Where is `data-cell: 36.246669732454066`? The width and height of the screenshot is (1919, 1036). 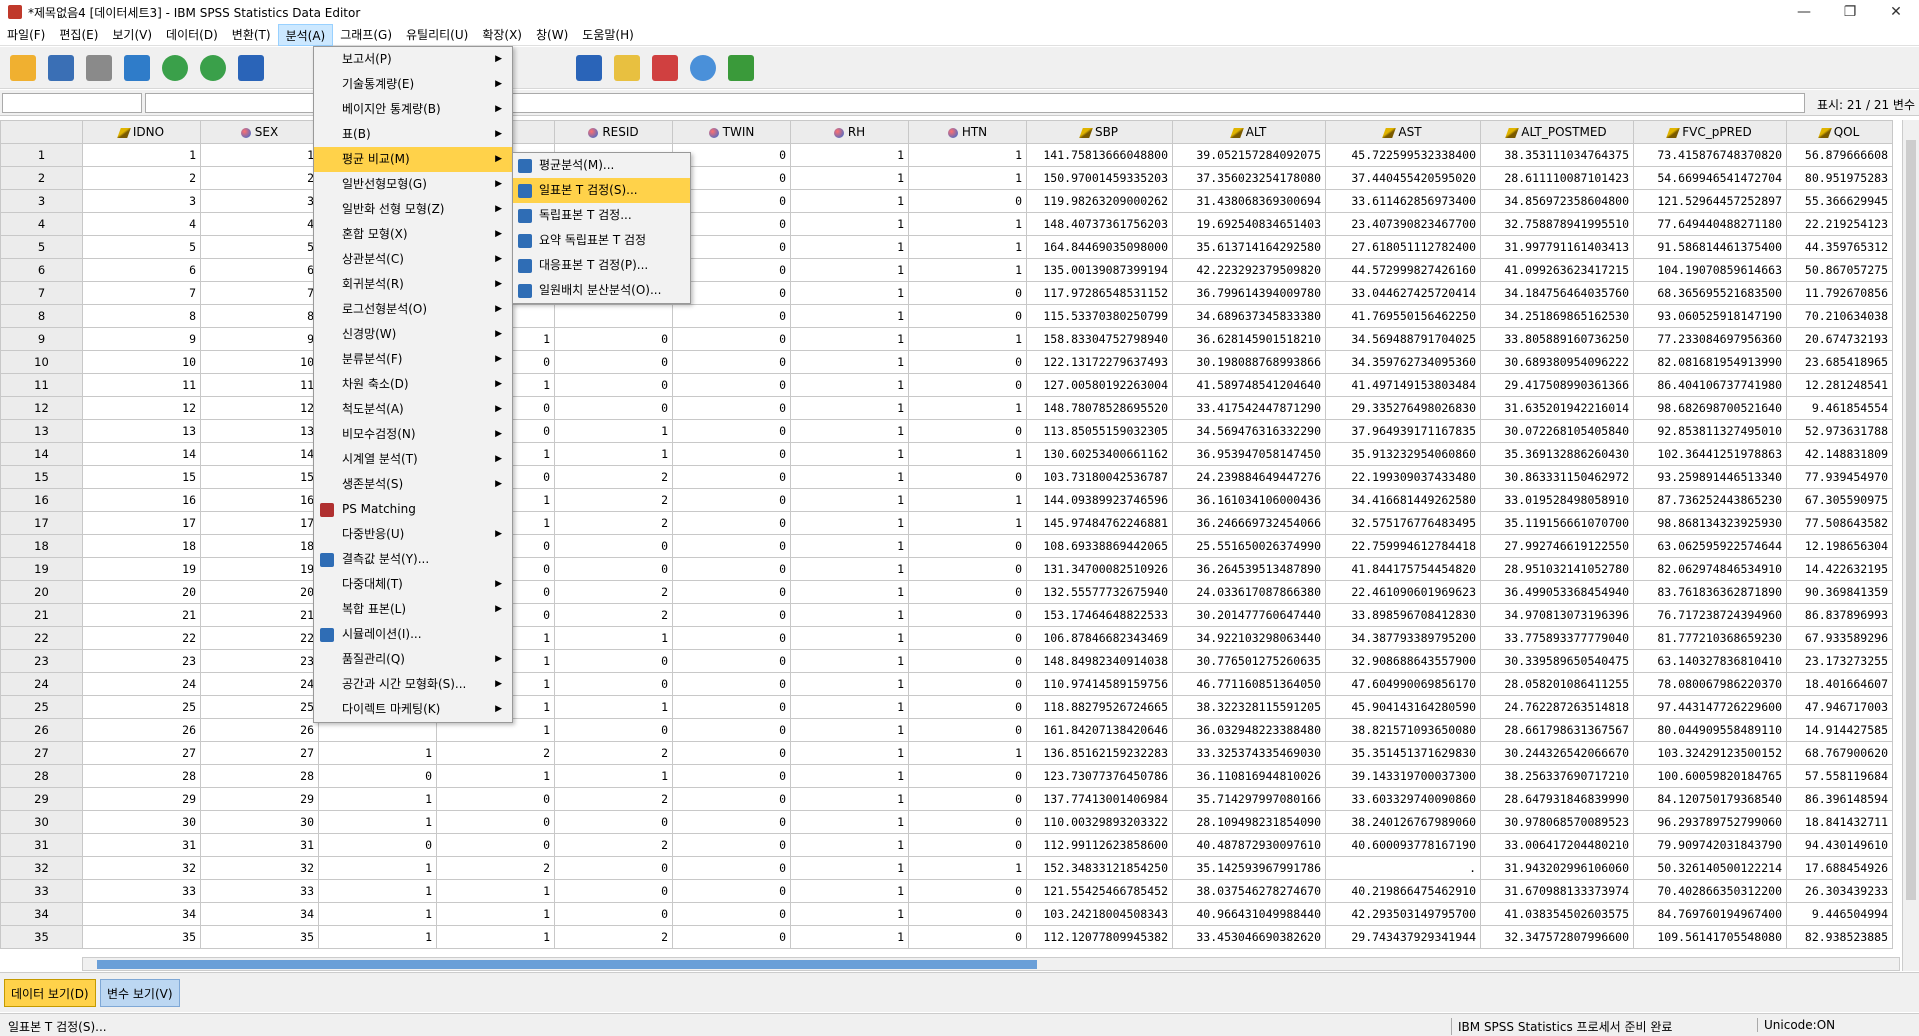 data-cell: 36.246669732454066 is located at coordinates (1249, 523).